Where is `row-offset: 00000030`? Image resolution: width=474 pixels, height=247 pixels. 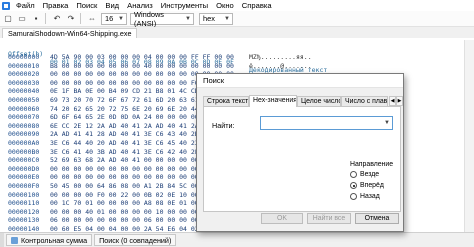
row-offset: 00000030 is located at coordinates (24, 82).